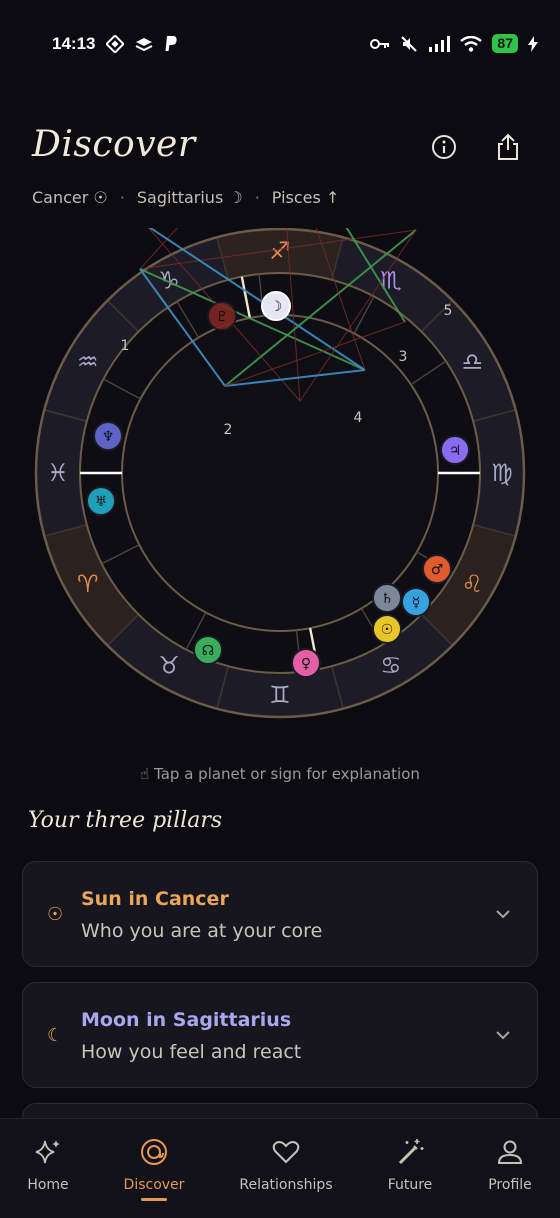  Describe the element at coordinates (502, 473) in the screenshot. I see `zodiac-sign-icon: ♍` at that location.